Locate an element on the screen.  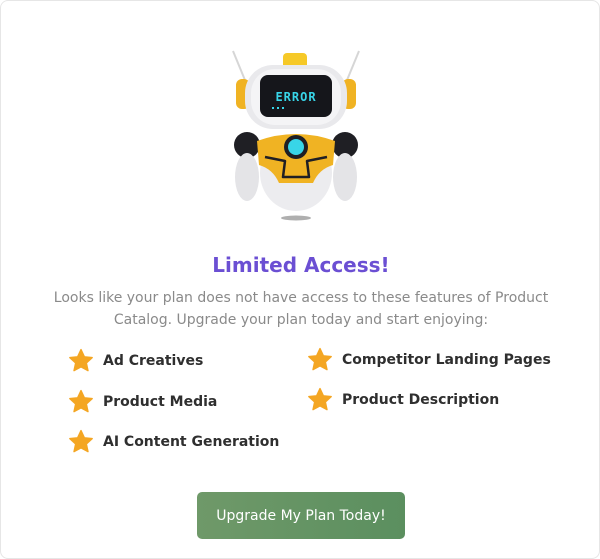
feature-label: Product Description is located at coordinates (421, 400).